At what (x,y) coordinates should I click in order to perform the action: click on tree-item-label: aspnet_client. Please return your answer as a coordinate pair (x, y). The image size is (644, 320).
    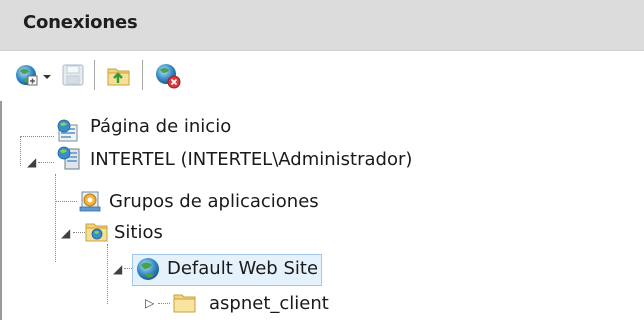
    Looking at the image, I should click on (269, 303).